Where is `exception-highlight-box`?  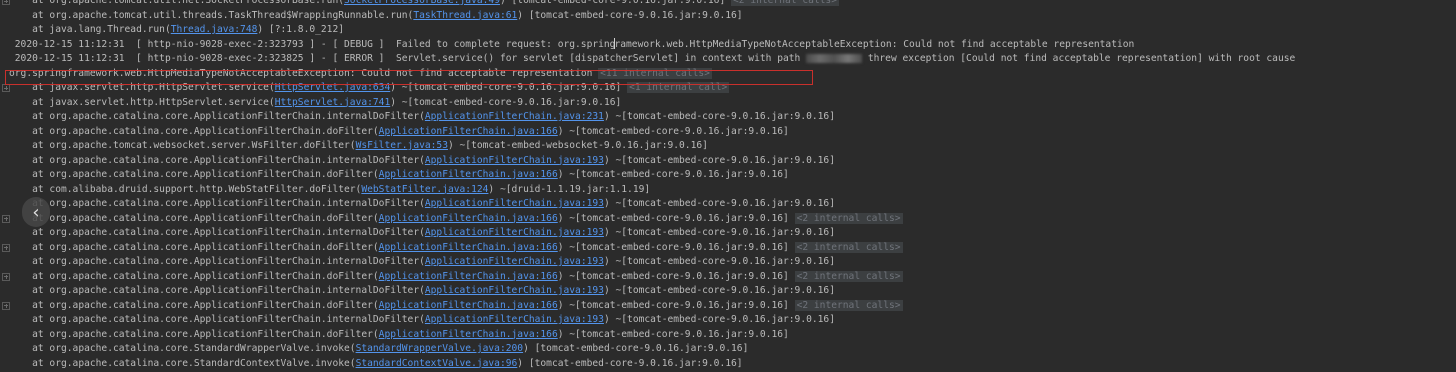 exception-highlight-box is located at coordinates (409, 77).